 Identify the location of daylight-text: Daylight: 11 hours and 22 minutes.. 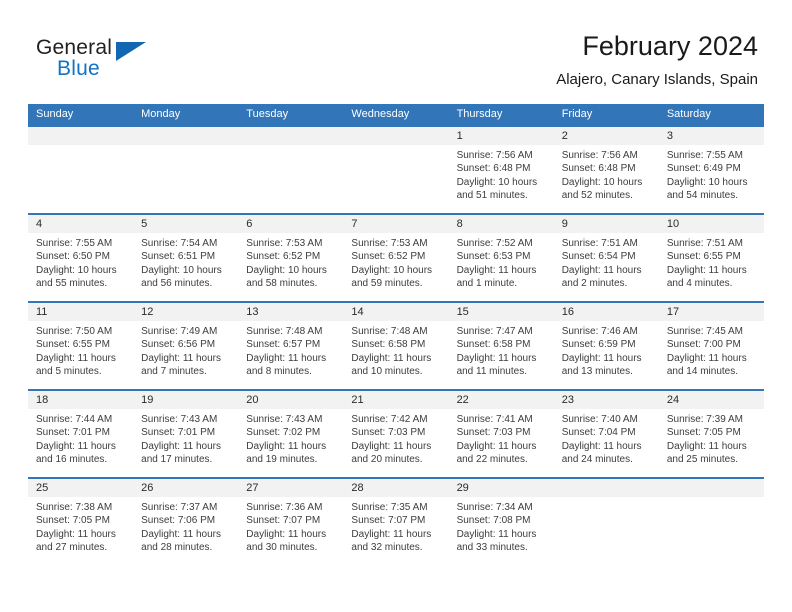
(496, 453).